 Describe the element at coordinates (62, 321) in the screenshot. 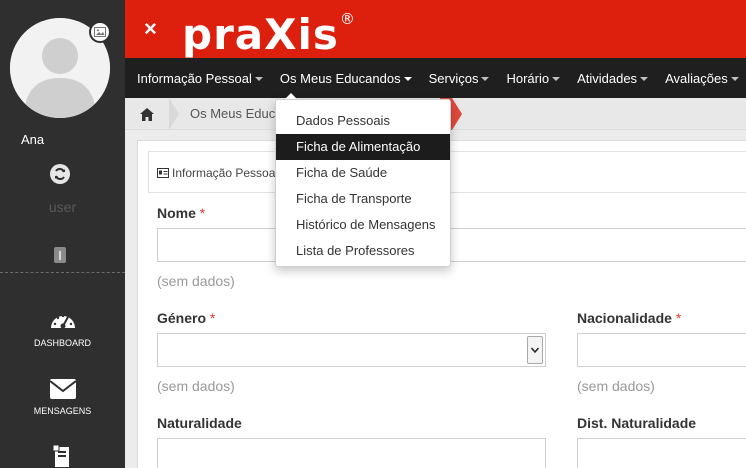

I see `dashboard-gauge-icon` at that location.